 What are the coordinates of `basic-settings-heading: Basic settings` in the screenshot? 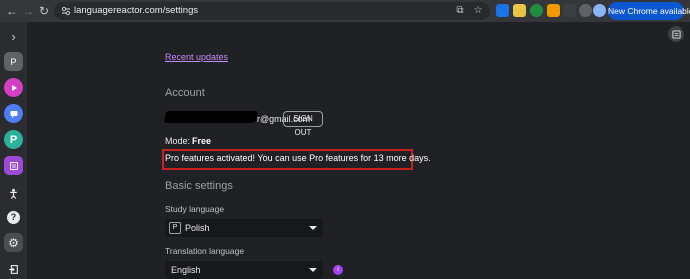 It's located at (199, 186).